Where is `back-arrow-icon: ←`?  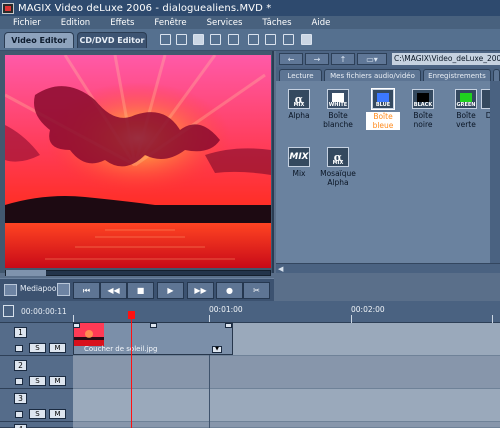
back-arrow-icon: ← is located at coordinates (291, 59).